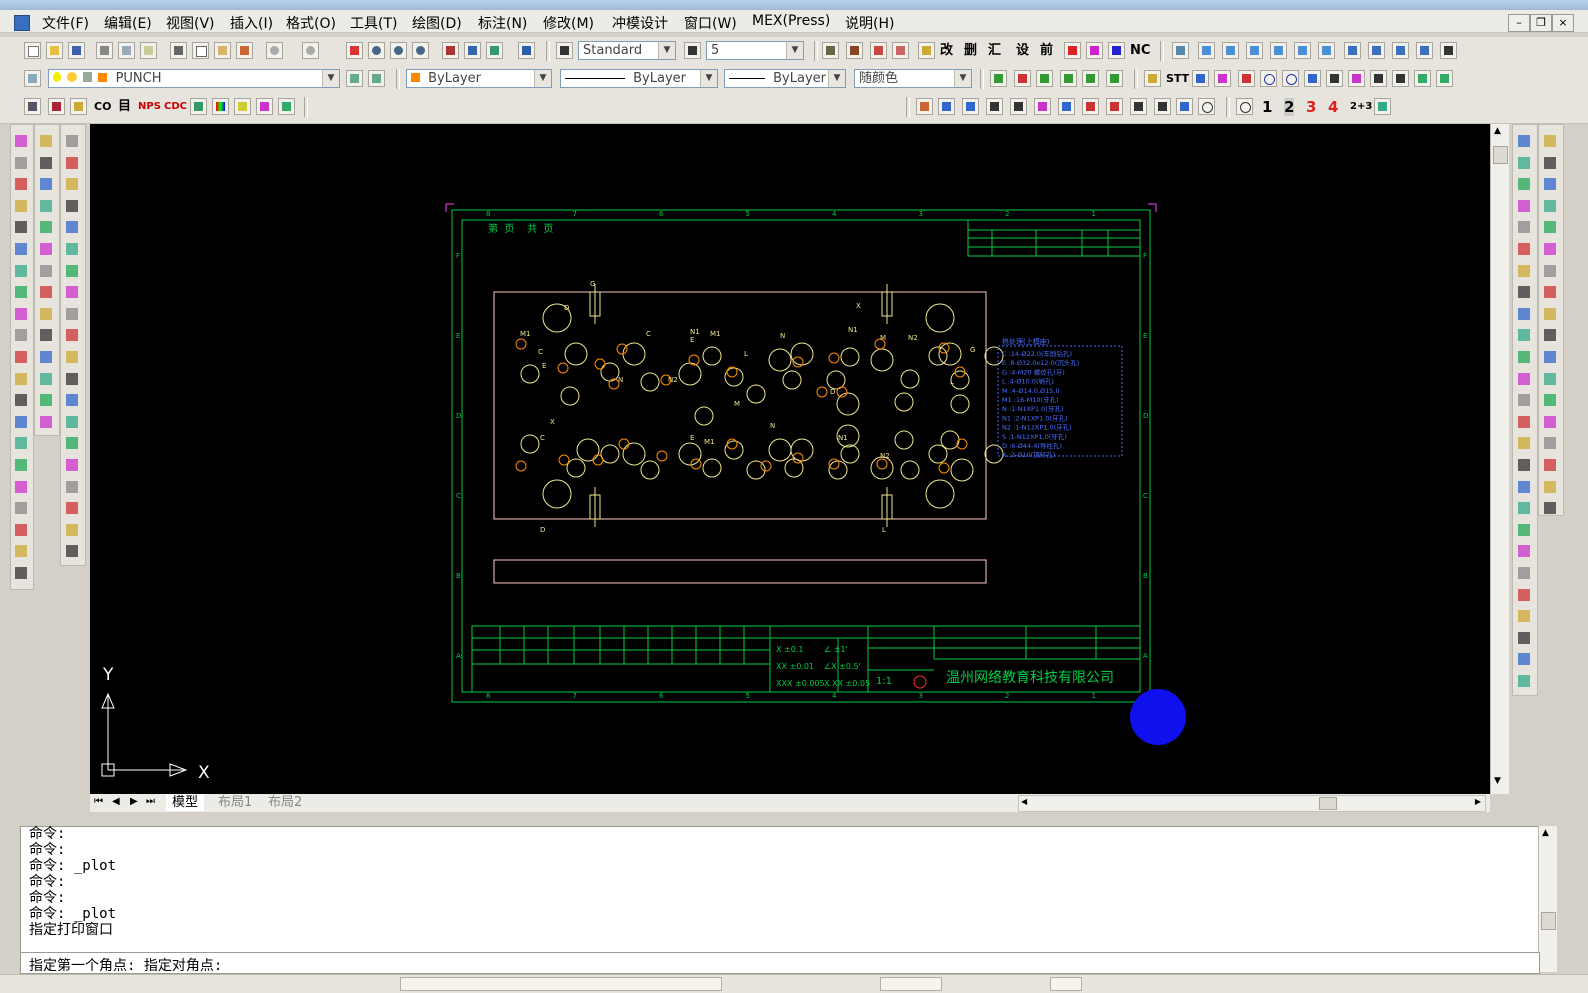  Describe the element at coordinates (150, 801) in the screenshot. I see `last-tab-icon: ⏭` at that location.